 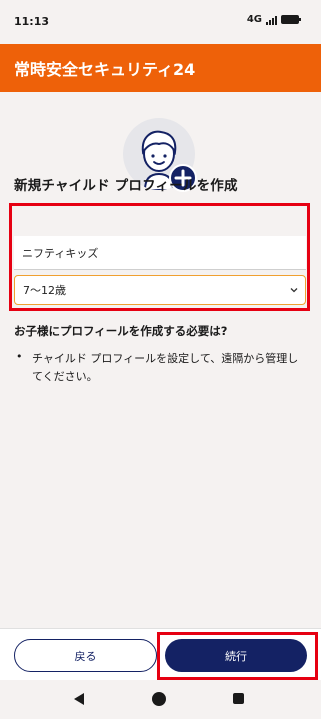 I want to click on back-button-label: 戻る, so click(x=85, y=656).